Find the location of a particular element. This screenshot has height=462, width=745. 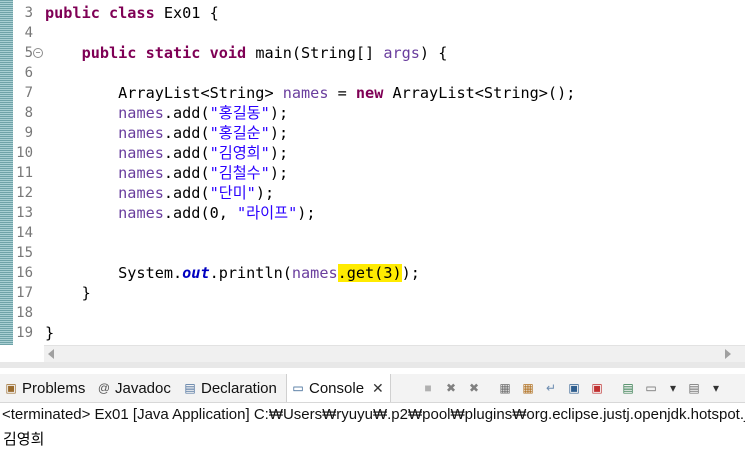

code-text: names.add(0, "라이프"); is located at coordinates (180, 213).